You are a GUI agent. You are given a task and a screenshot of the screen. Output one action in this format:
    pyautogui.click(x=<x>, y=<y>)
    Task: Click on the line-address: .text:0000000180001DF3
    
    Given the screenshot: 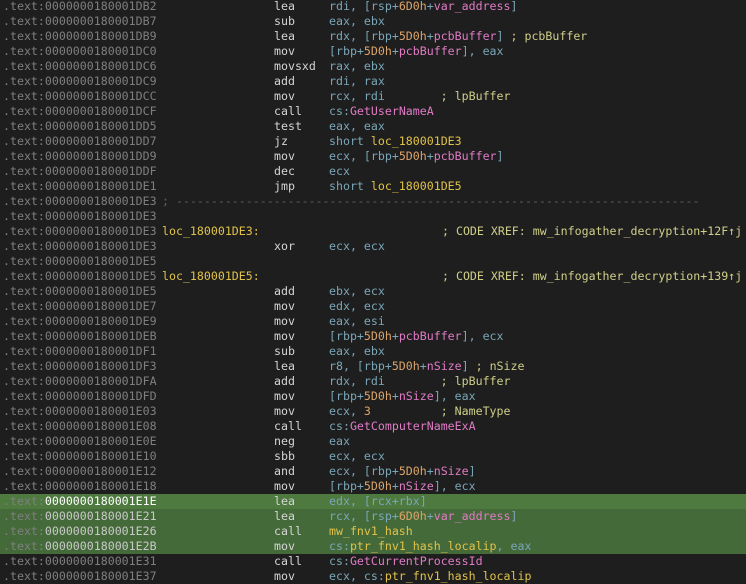 What is the action you would take?
    pyautogui.click(x=80, y=366)
    